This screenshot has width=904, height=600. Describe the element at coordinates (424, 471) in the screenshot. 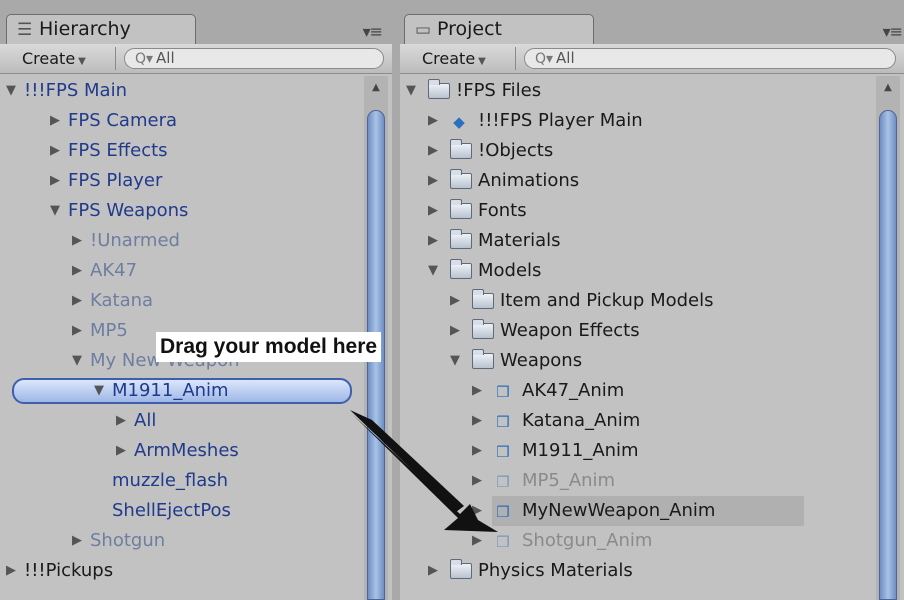

I see `drag-arrow-icon` at that location.